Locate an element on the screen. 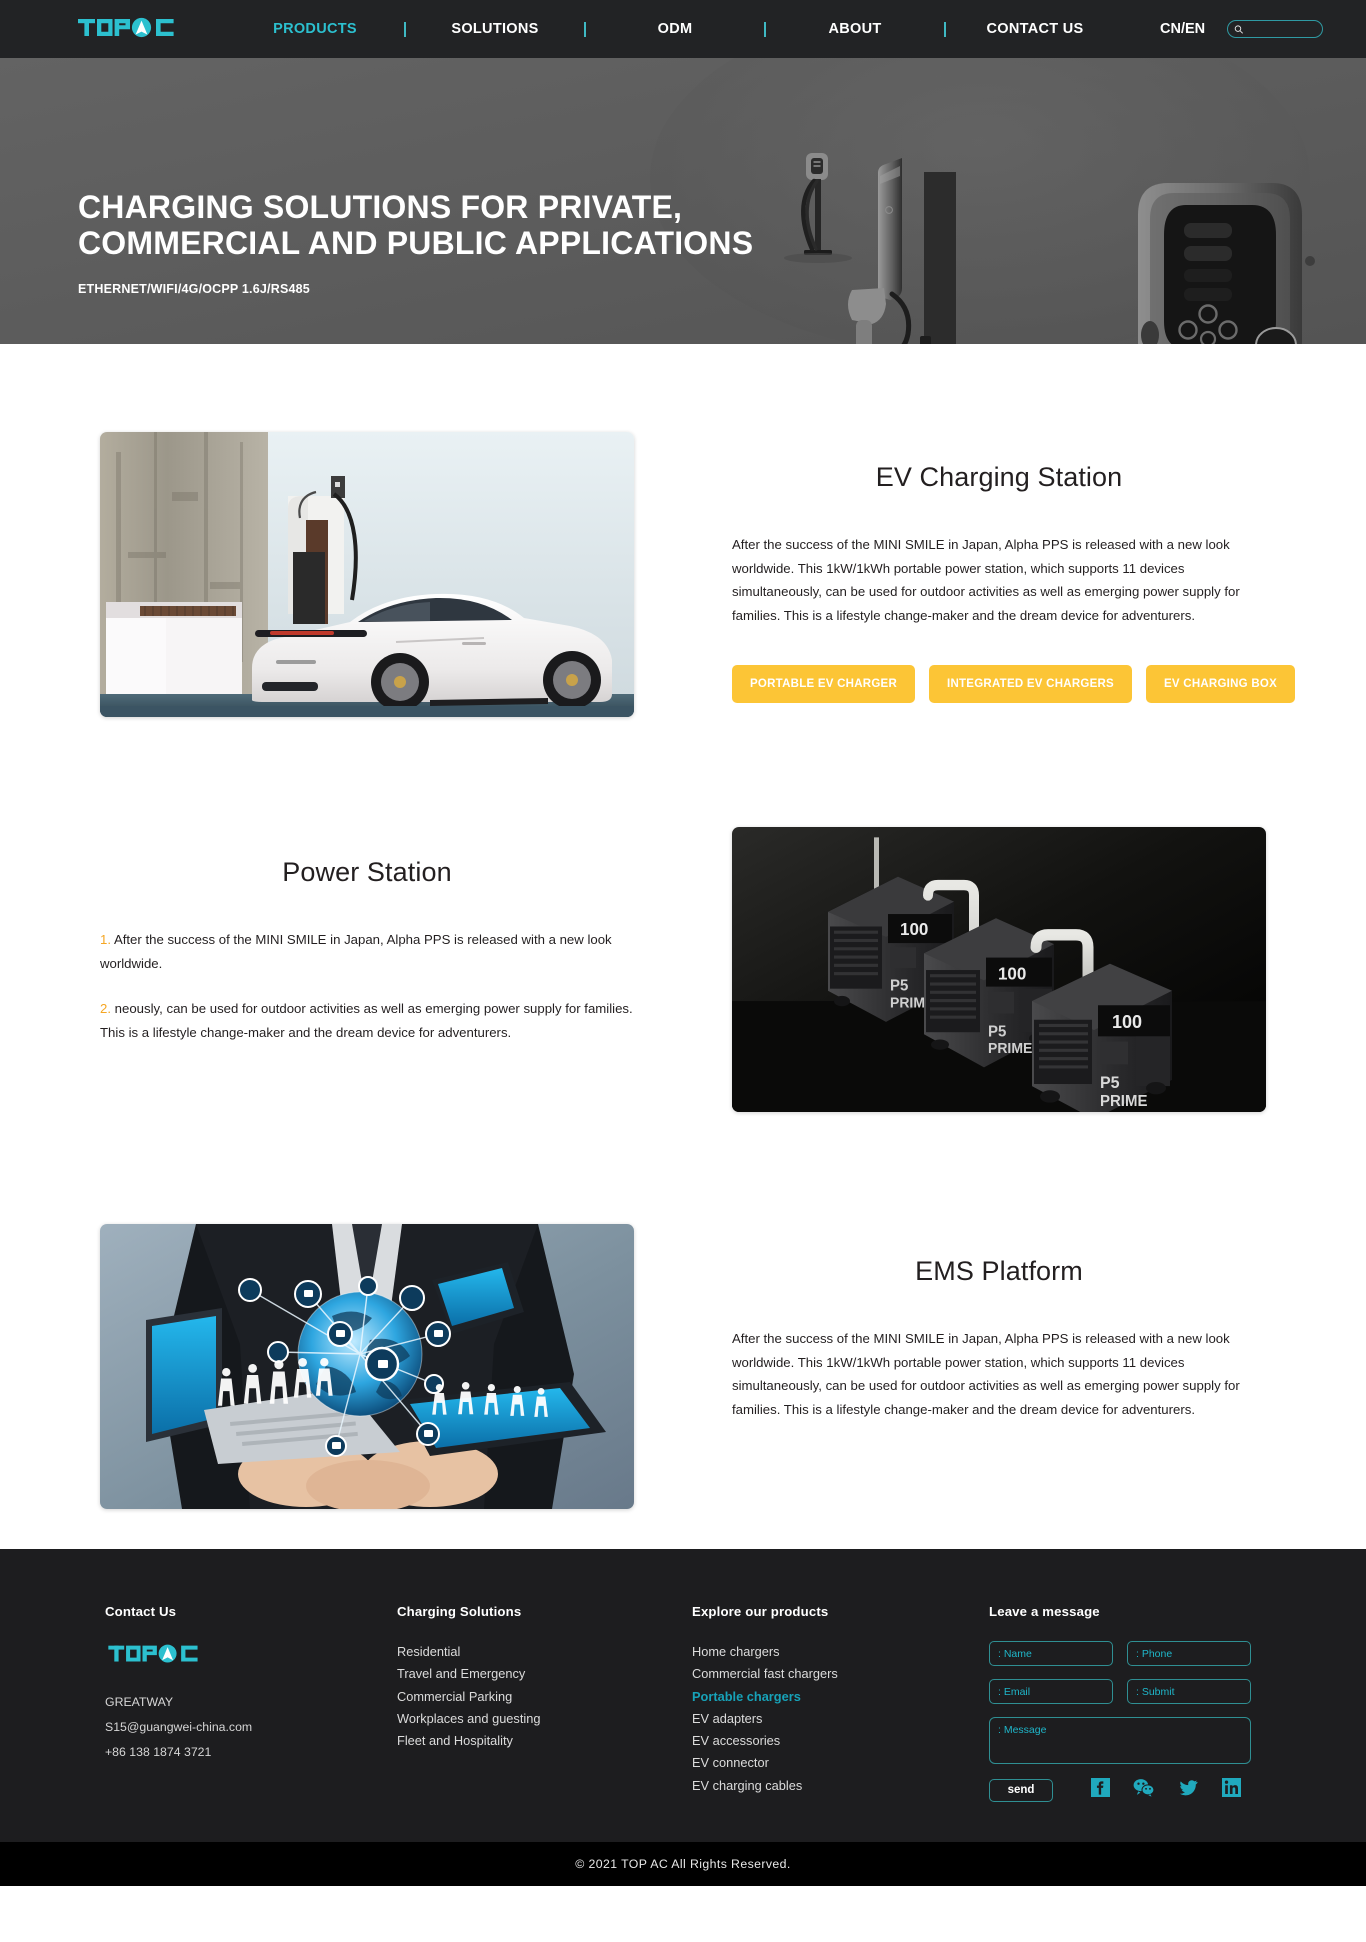  footer-actions: send is located at coordinates (1124, 1790).